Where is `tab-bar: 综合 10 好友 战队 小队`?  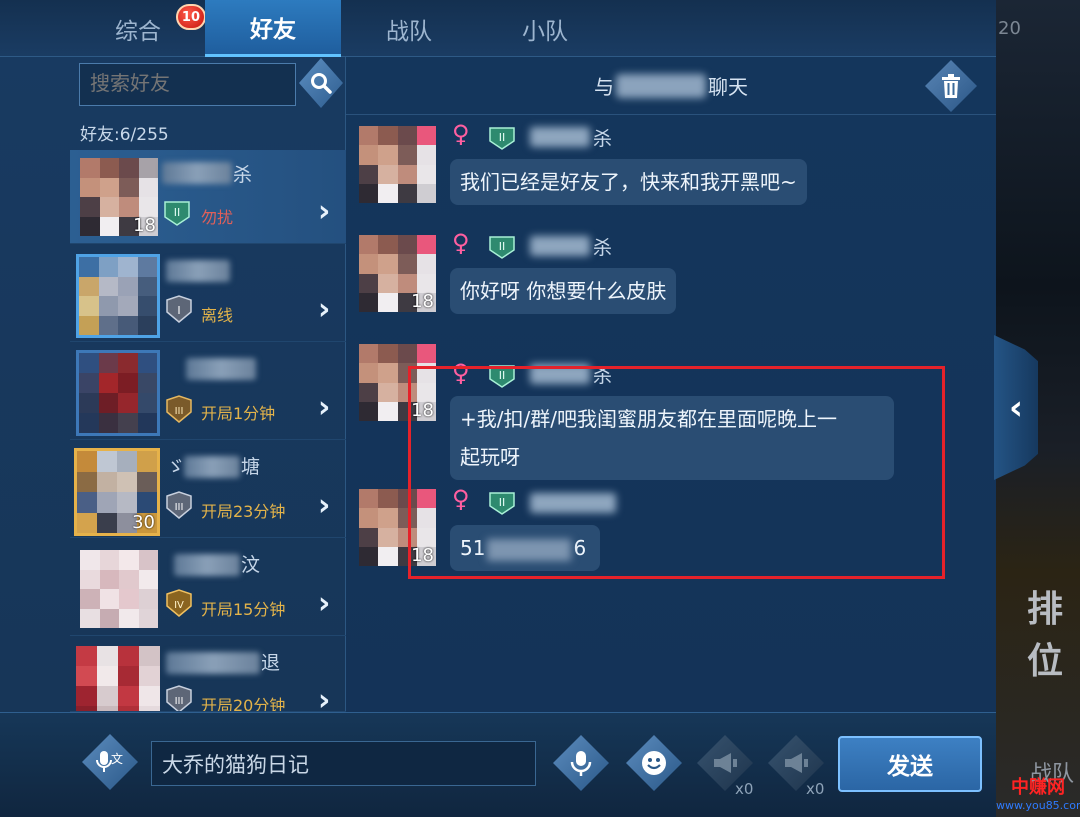 tab-bar: 综合 10 好友 战队 小队 is located at coordinates (498, 28).